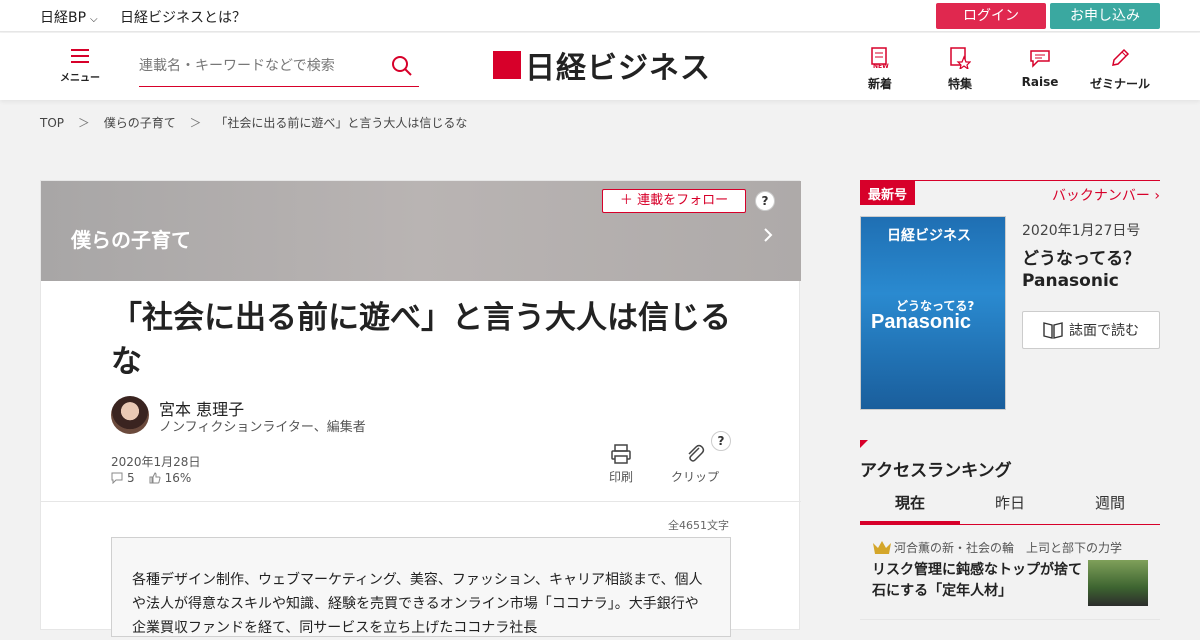  What do you see at coordinates (52, 123) in the screenshot?
I see `breadcrumb-top: TOP` at bounding box center [52, 123].